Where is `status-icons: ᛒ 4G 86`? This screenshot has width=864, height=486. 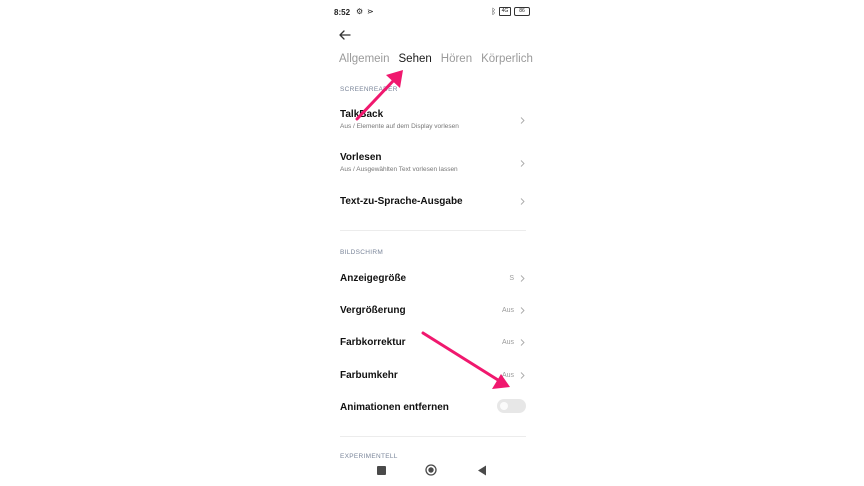 status-icons: ᛒ 4G 86 is located at coordinates (510, 11).